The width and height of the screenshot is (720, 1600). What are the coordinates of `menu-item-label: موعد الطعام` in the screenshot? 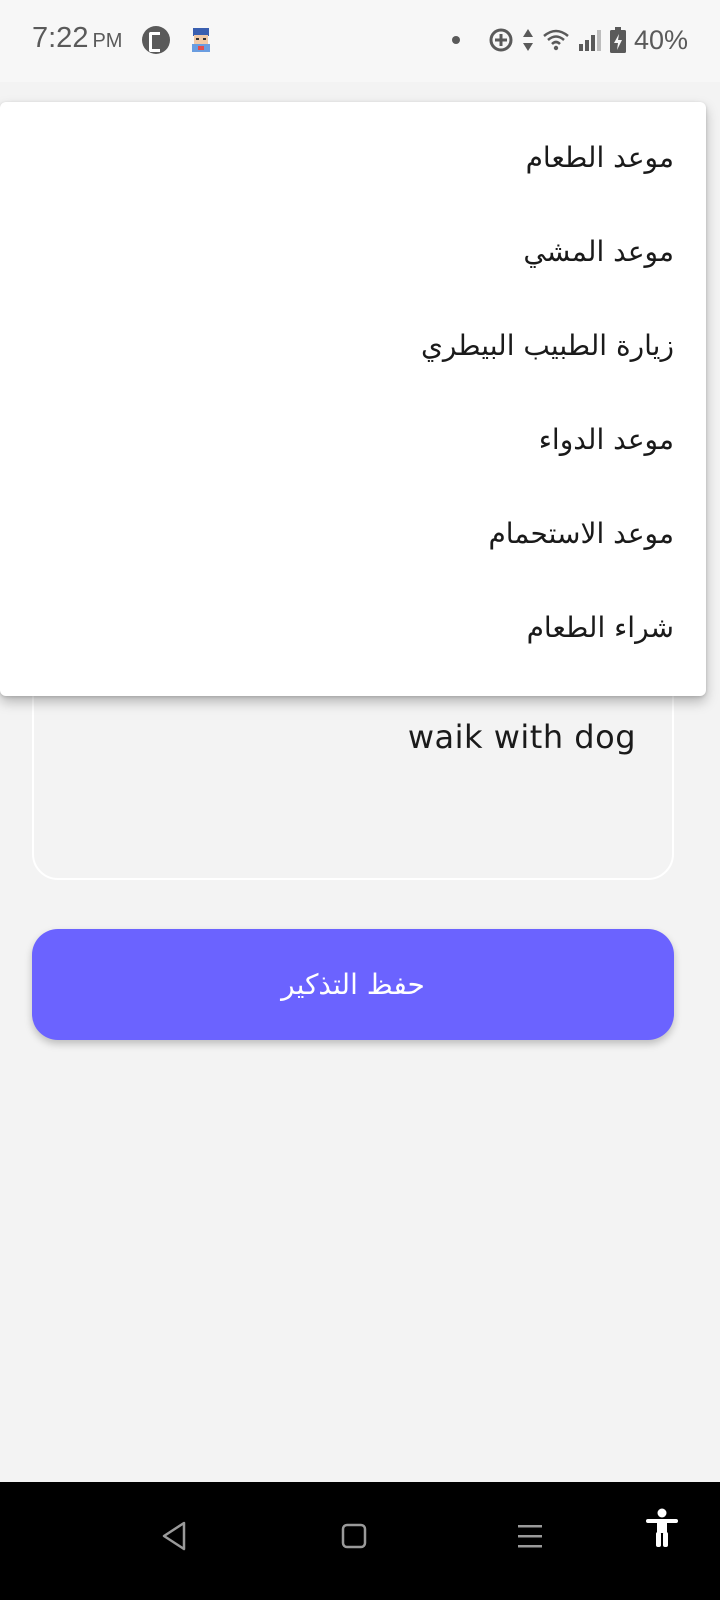 It's located at (599, 157).